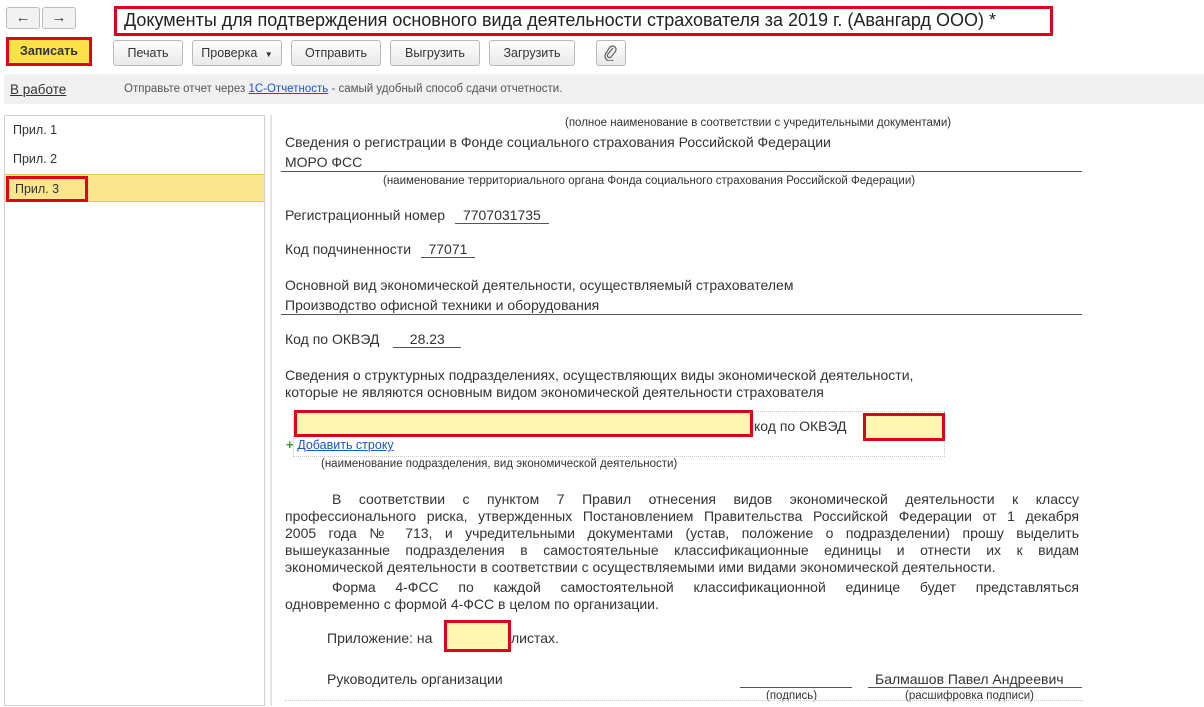 The image size is (1204, 707). What do you see at coordinates (523, 423) in the screenshot?
I see `subdivision-name-field` at bounding box center [523, 423].